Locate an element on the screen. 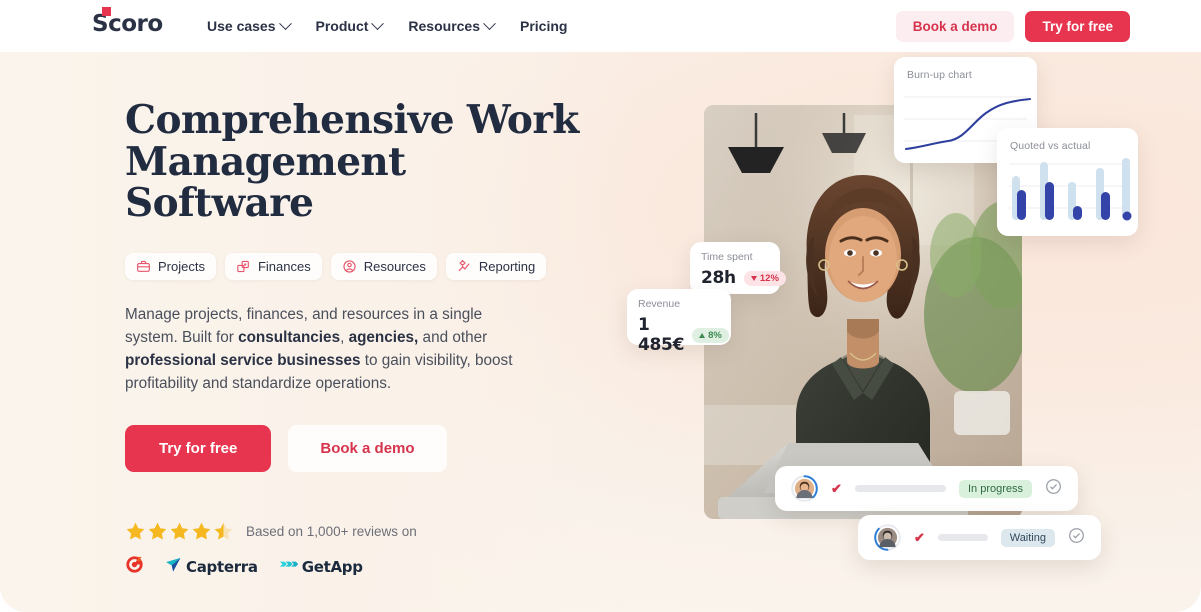 The width and height of the screenshot is (1201, 612). feature-pill-group: Projects Finances Resources Reporting is located at coordinates (360, 267).